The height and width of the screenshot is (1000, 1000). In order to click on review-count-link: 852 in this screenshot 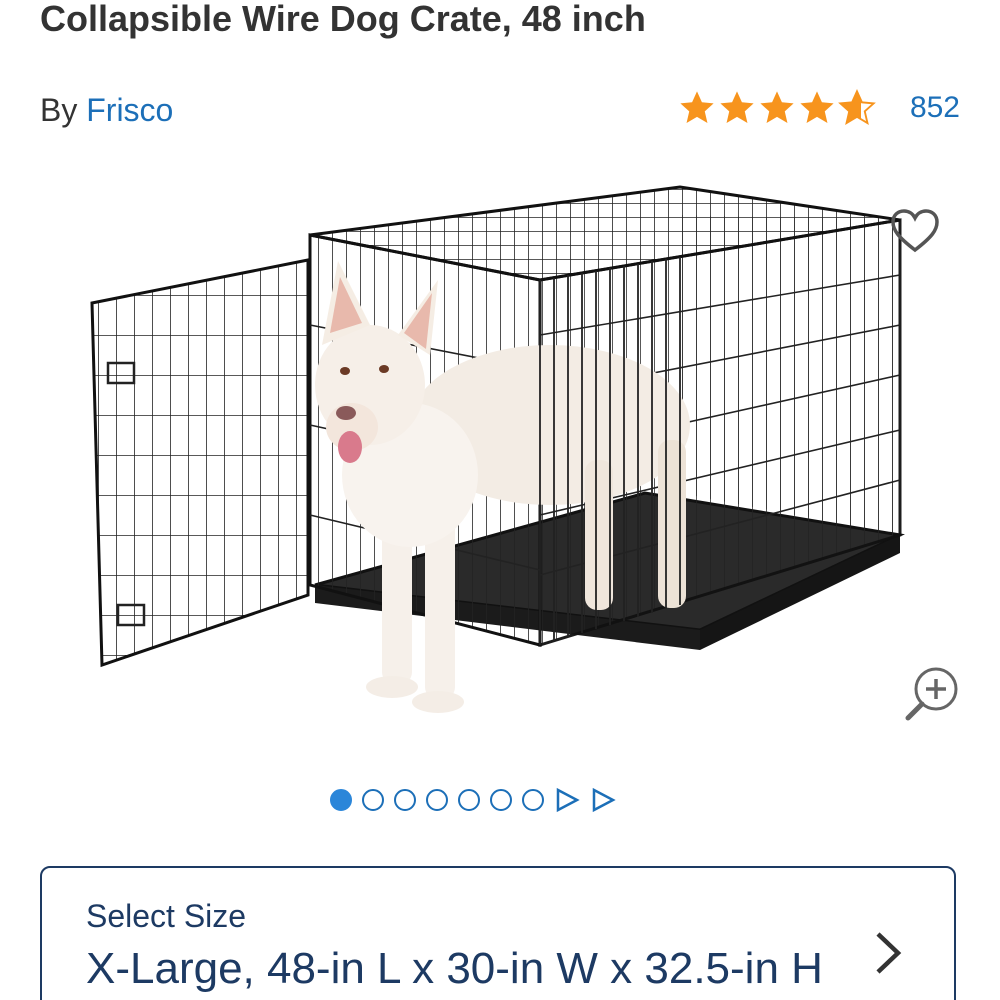, I will do `click(935, 108)`.